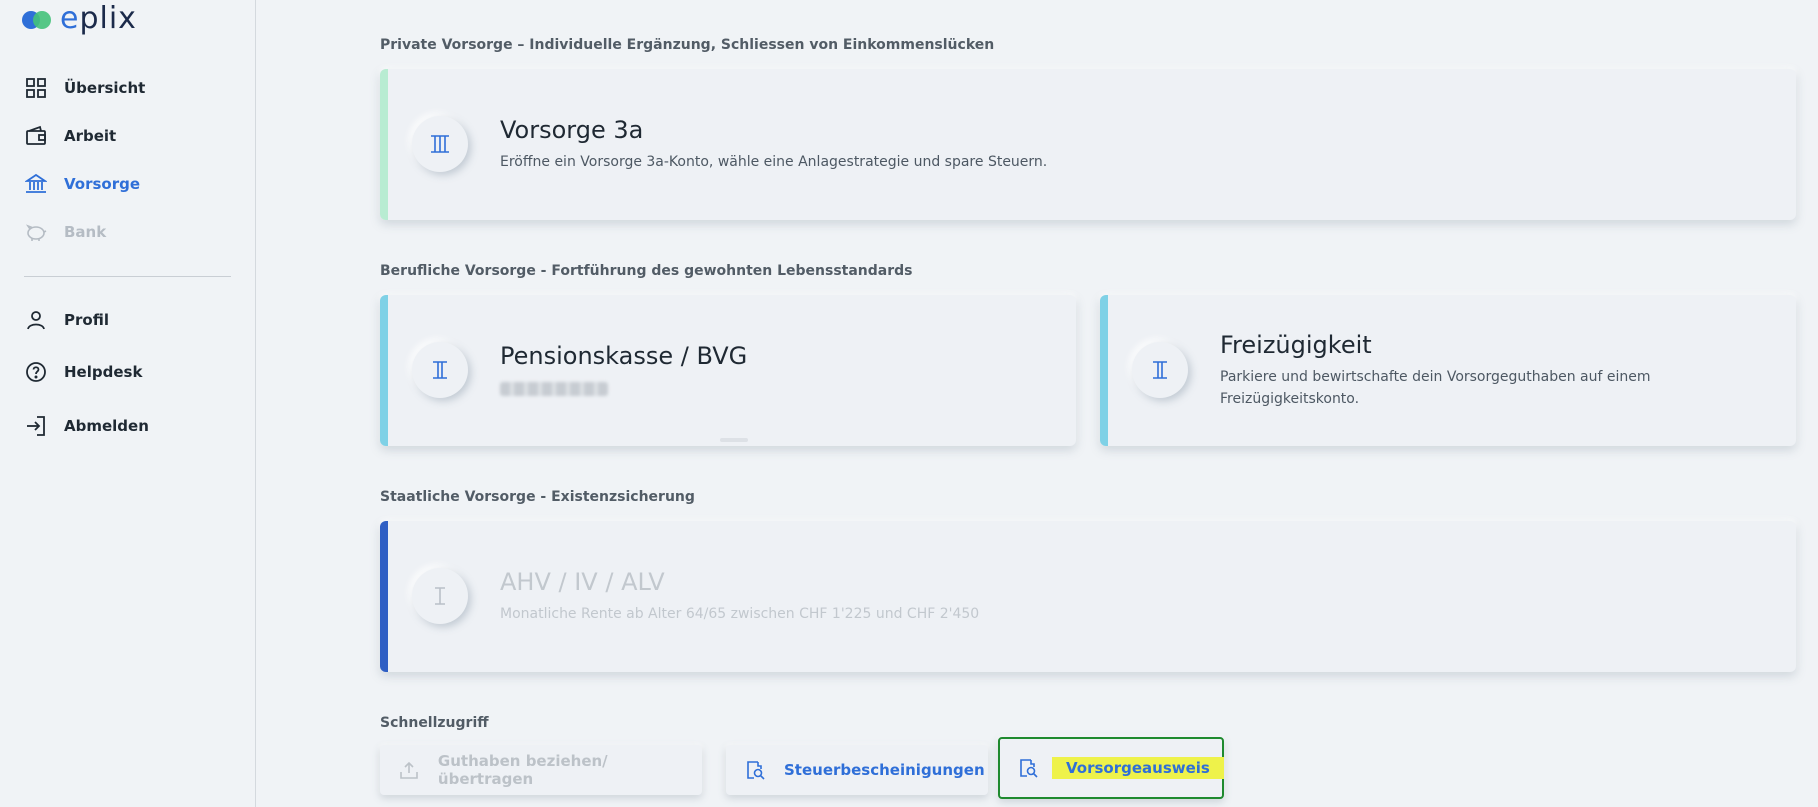 The width and height of the screenshot is (1818, 807). I want to click on pillar-3-icon, so click(440, 144).